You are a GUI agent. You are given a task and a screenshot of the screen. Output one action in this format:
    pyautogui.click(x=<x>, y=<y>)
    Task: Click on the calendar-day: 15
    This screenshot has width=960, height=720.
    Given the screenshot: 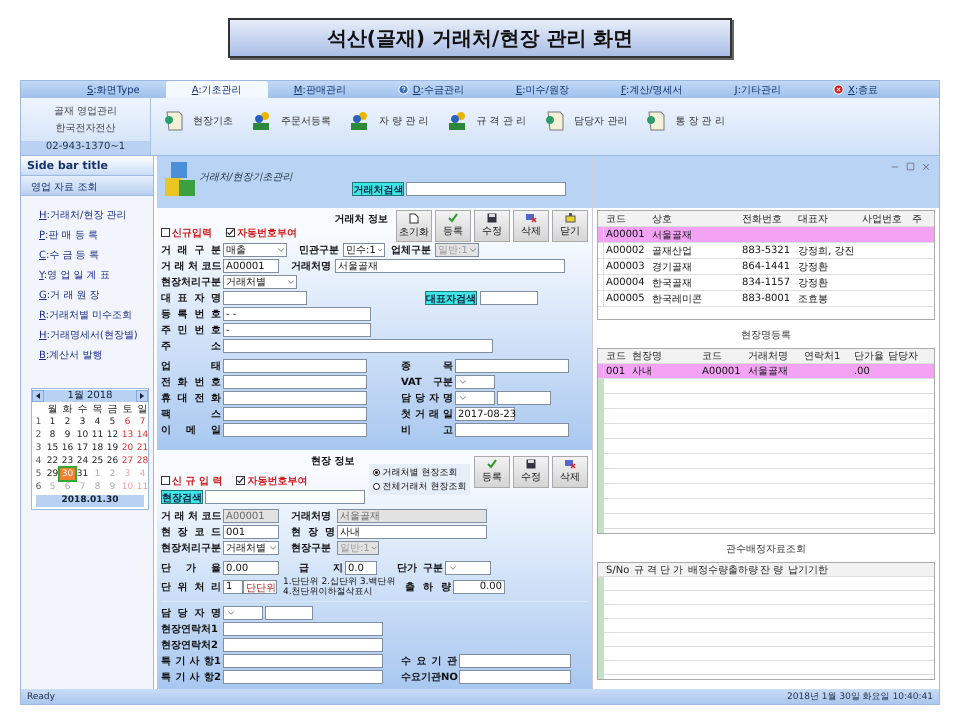 What is the action you would take?
    pyautogui.click(x=52, y=448)
    